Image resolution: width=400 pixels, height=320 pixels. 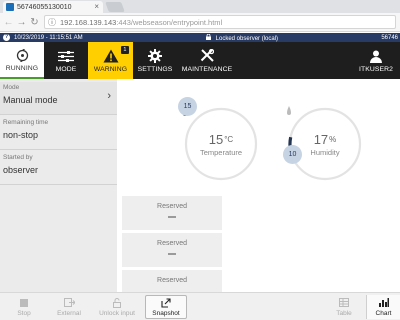 I want to click on close-tab-icon: ×, so click(x=96, y=6).